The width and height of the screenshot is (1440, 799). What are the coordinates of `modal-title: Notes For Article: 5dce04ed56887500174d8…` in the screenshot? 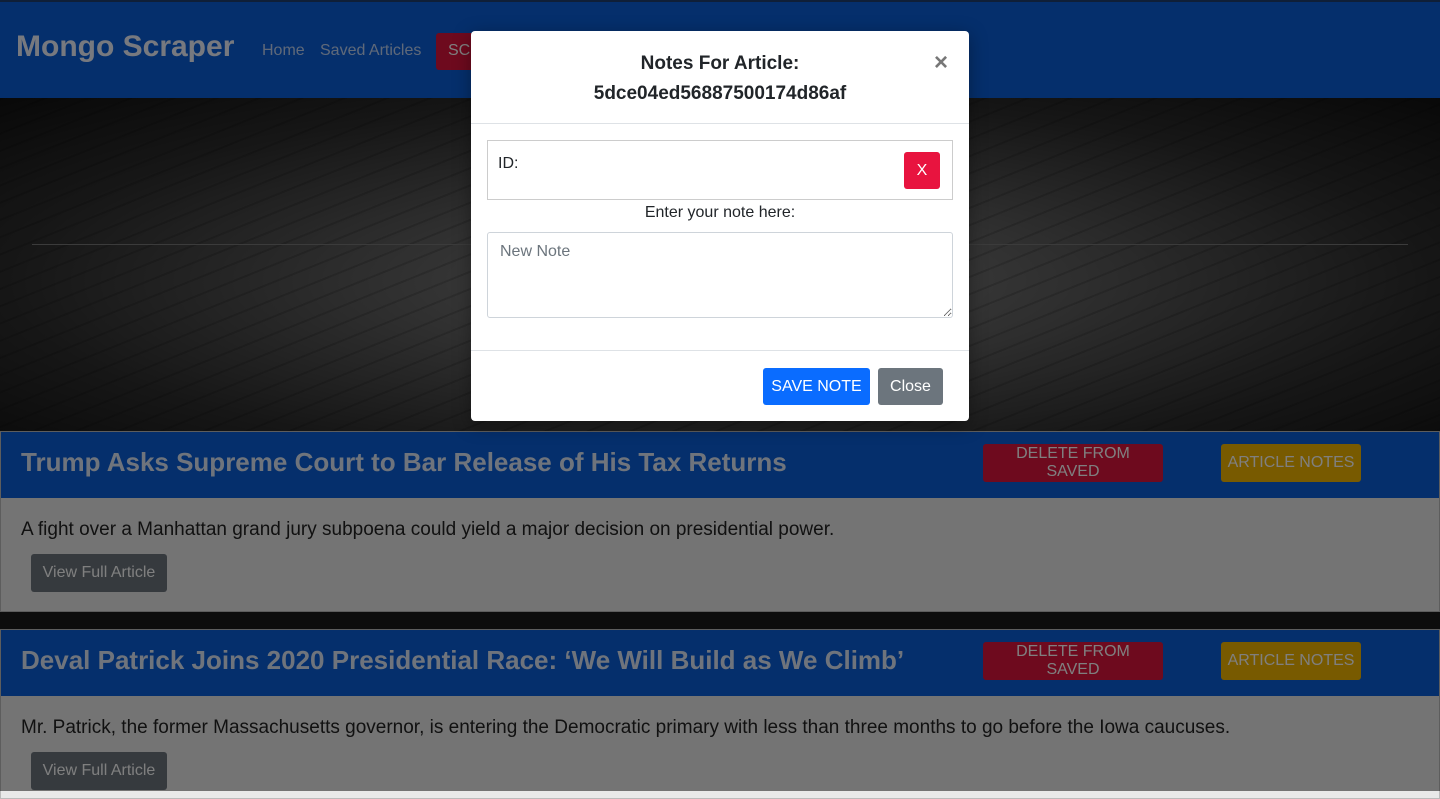 It's located at (720, 79).